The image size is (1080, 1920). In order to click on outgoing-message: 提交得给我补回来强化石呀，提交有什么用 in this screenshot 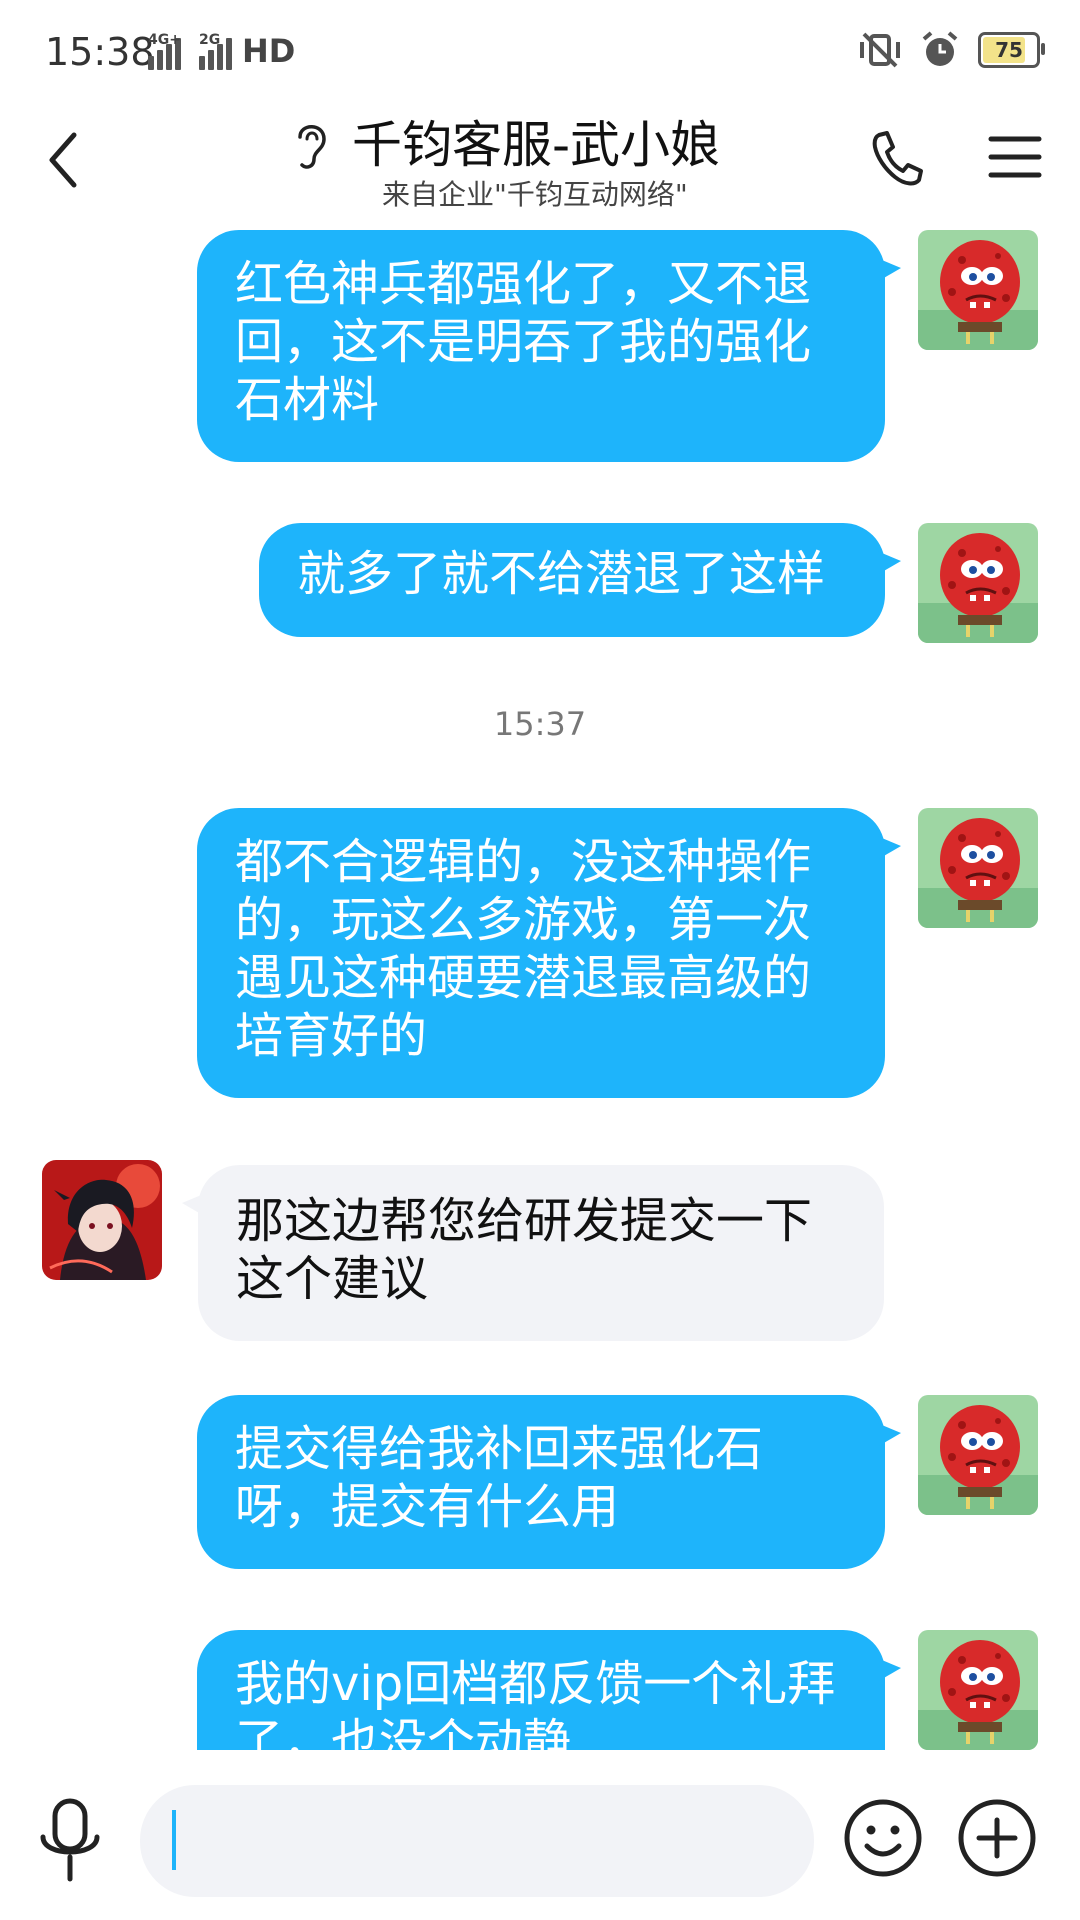, I will do `click(549, 1482)`.